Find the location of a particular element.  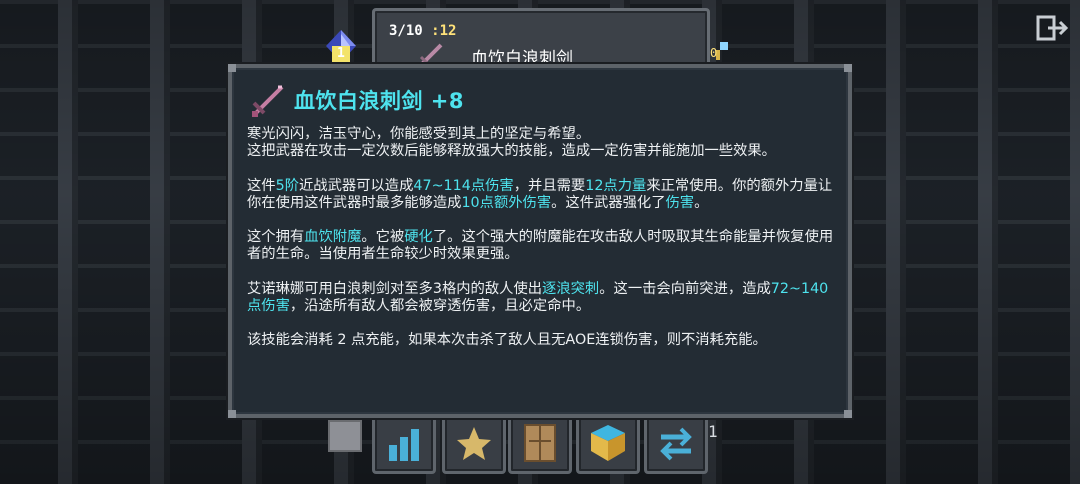

item-title: 血饮白浪刺剑 +8 is located at coordinates (379, 101).